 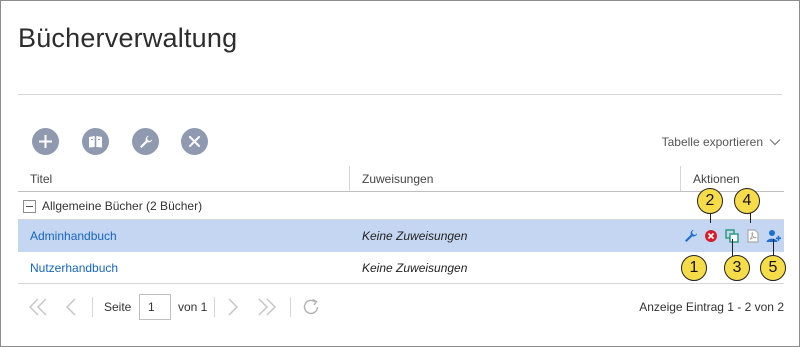 What do you see at coordinates (716, 178) in the screenshot?
I see `column-header-actions: Aktionen` at bounding box center [716, 178].